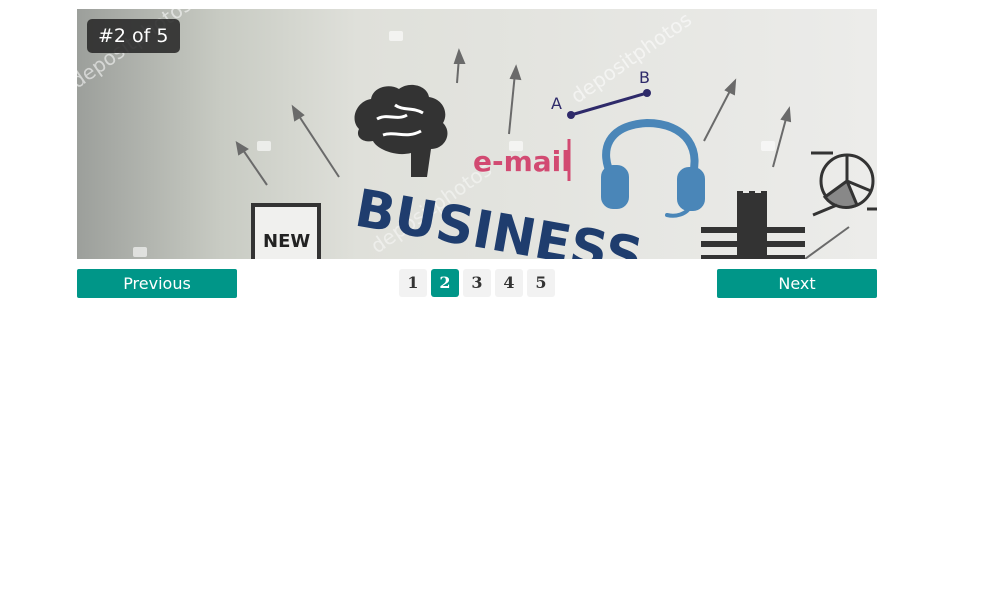 This screenshot has width=1007, height=608. Describe the element at coordinates (556, 103) in the screenshot. I see `point-a-label: A` at that location.